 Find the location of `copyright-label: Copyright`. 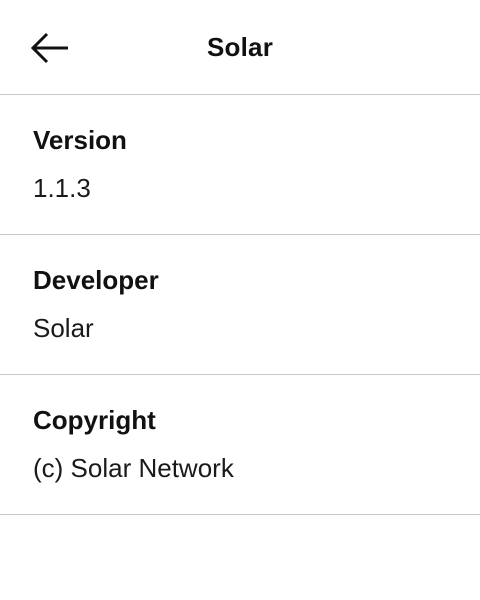

copyright-label: Copyright is located at coordinates (94, 420).